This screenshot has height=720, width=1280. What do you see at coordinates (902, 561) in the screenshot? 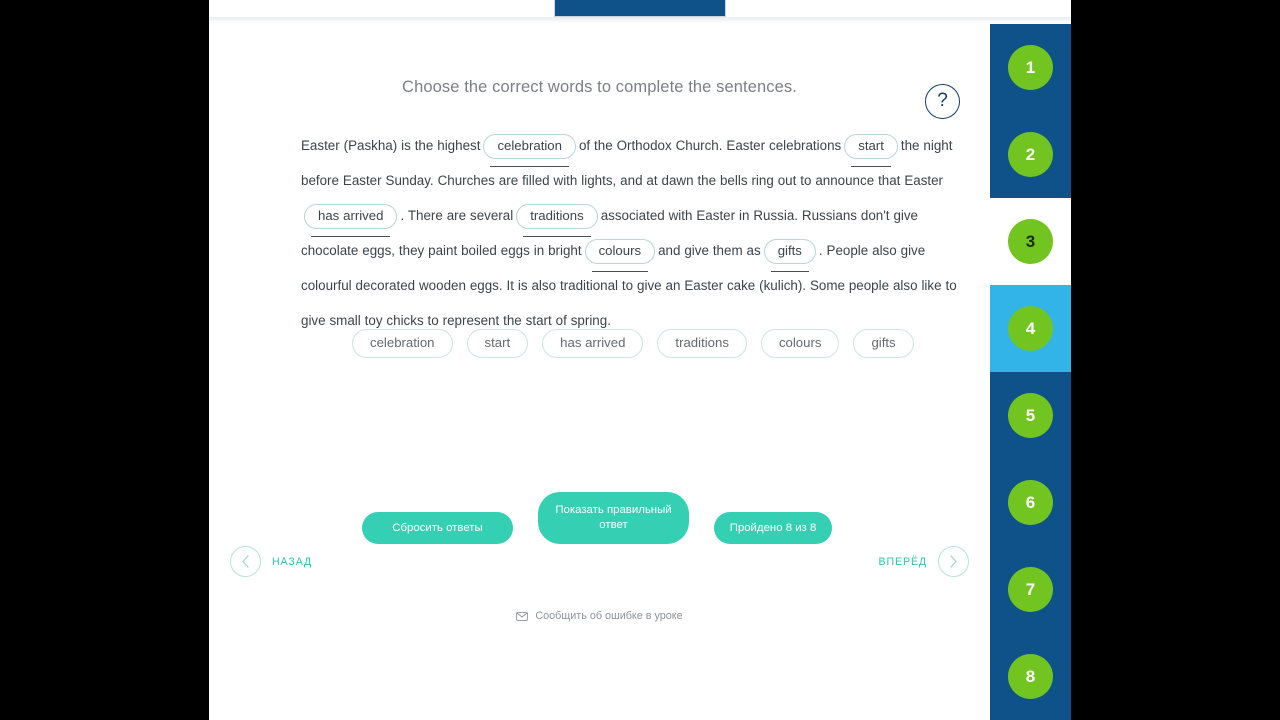
I see `next-lesson-label: ВПЕРЁД` at bounding box center [902, 561].